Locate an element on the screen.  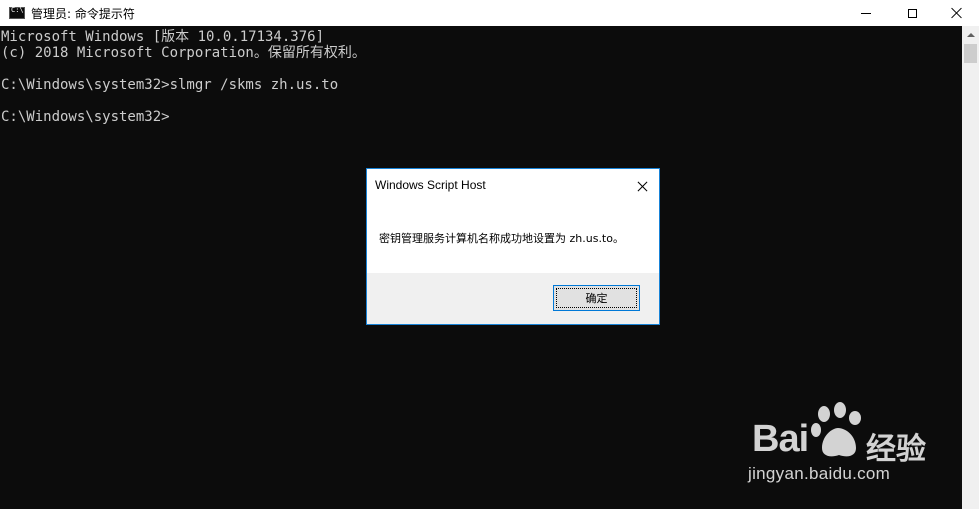
console-line: C:\Windows\system32>slmgr /skms zh.us.to is located at coordinates (170, 85).